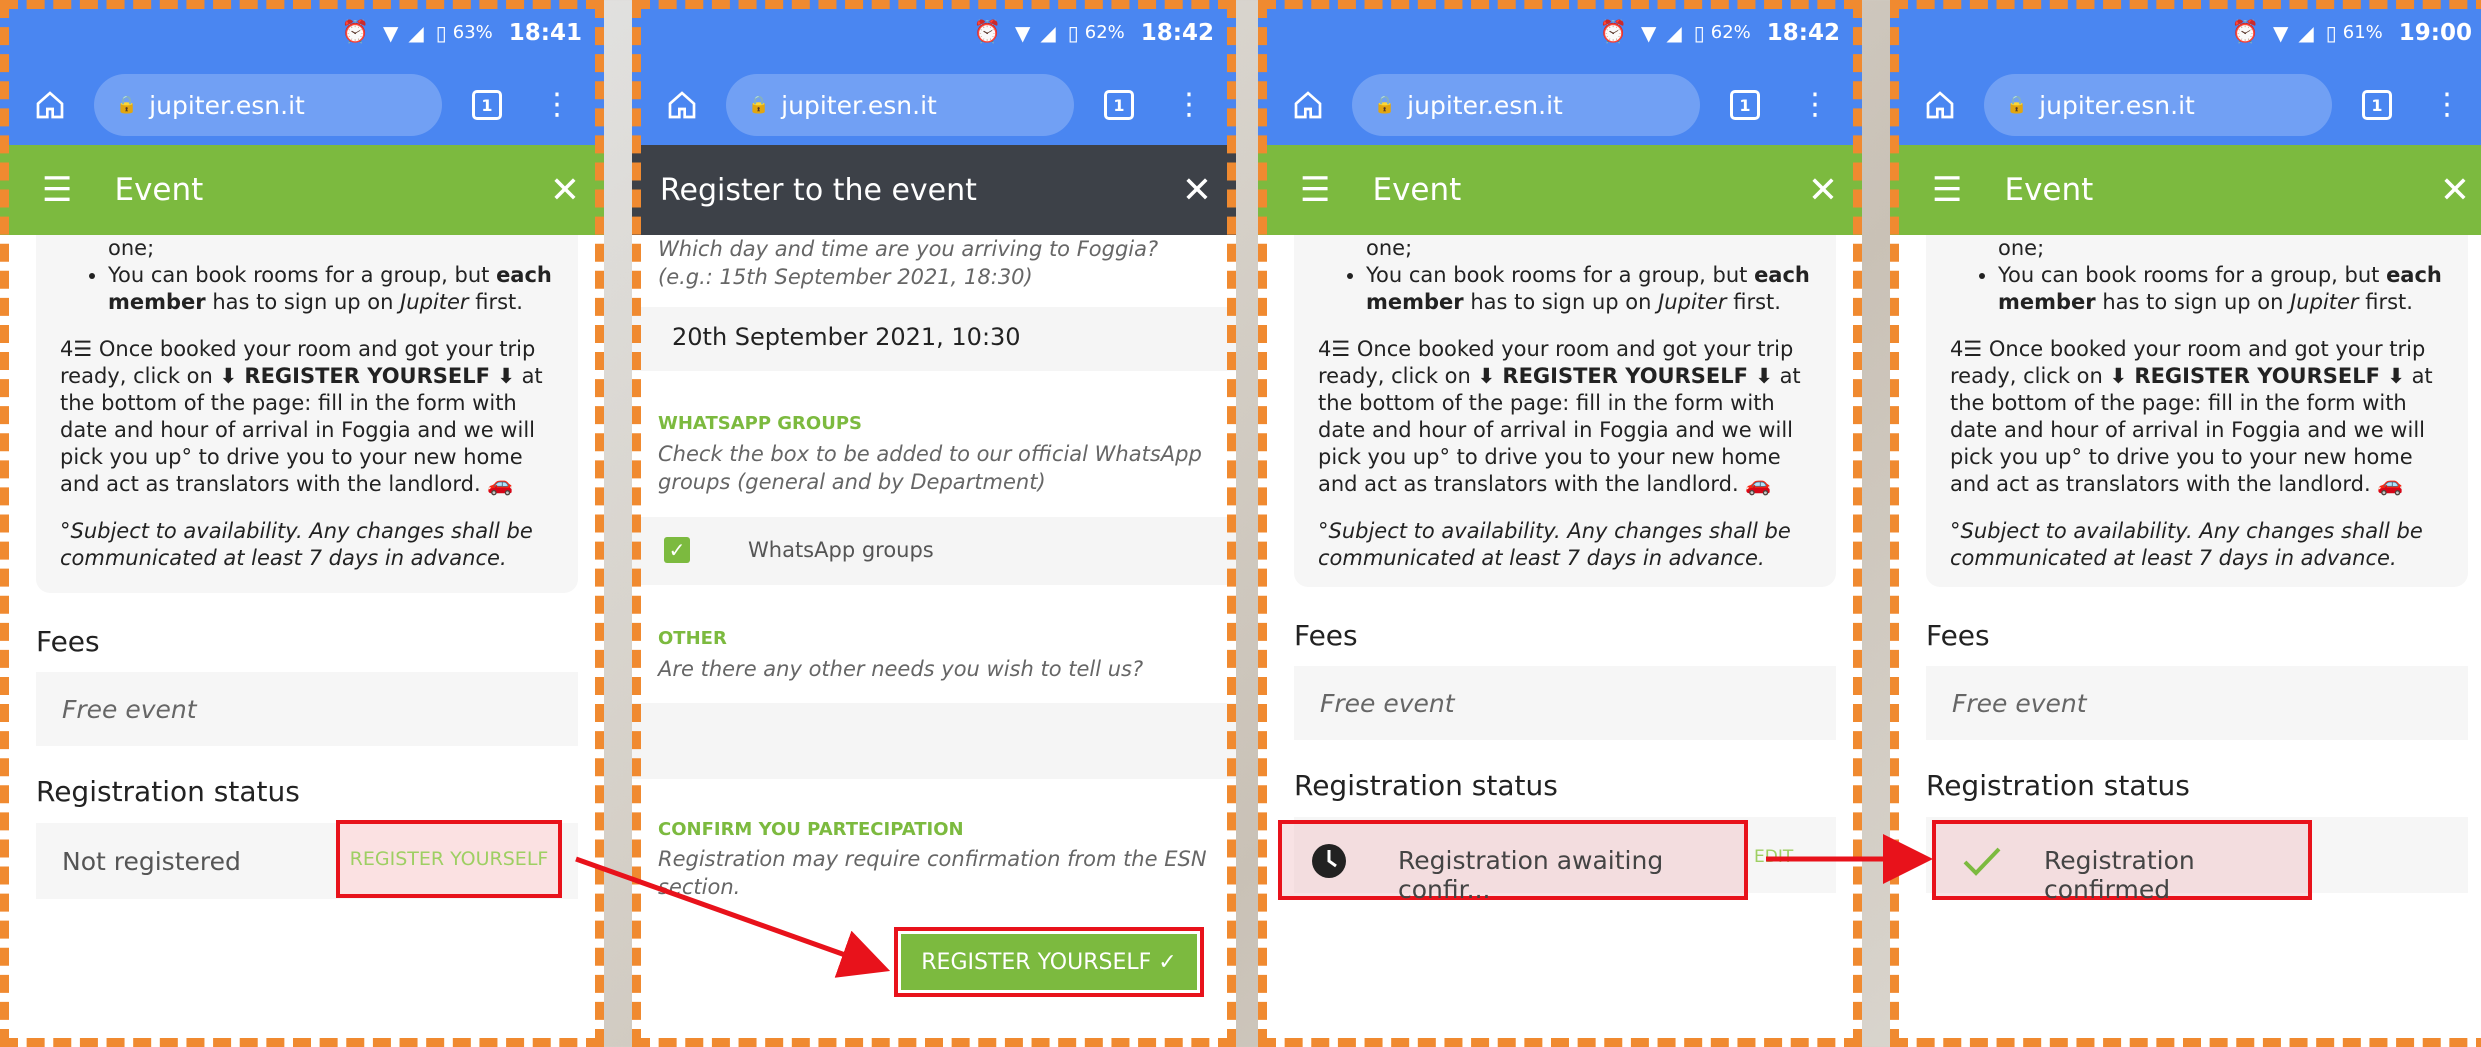  I want to click on battery-percent: 63%, so click(472, 32).